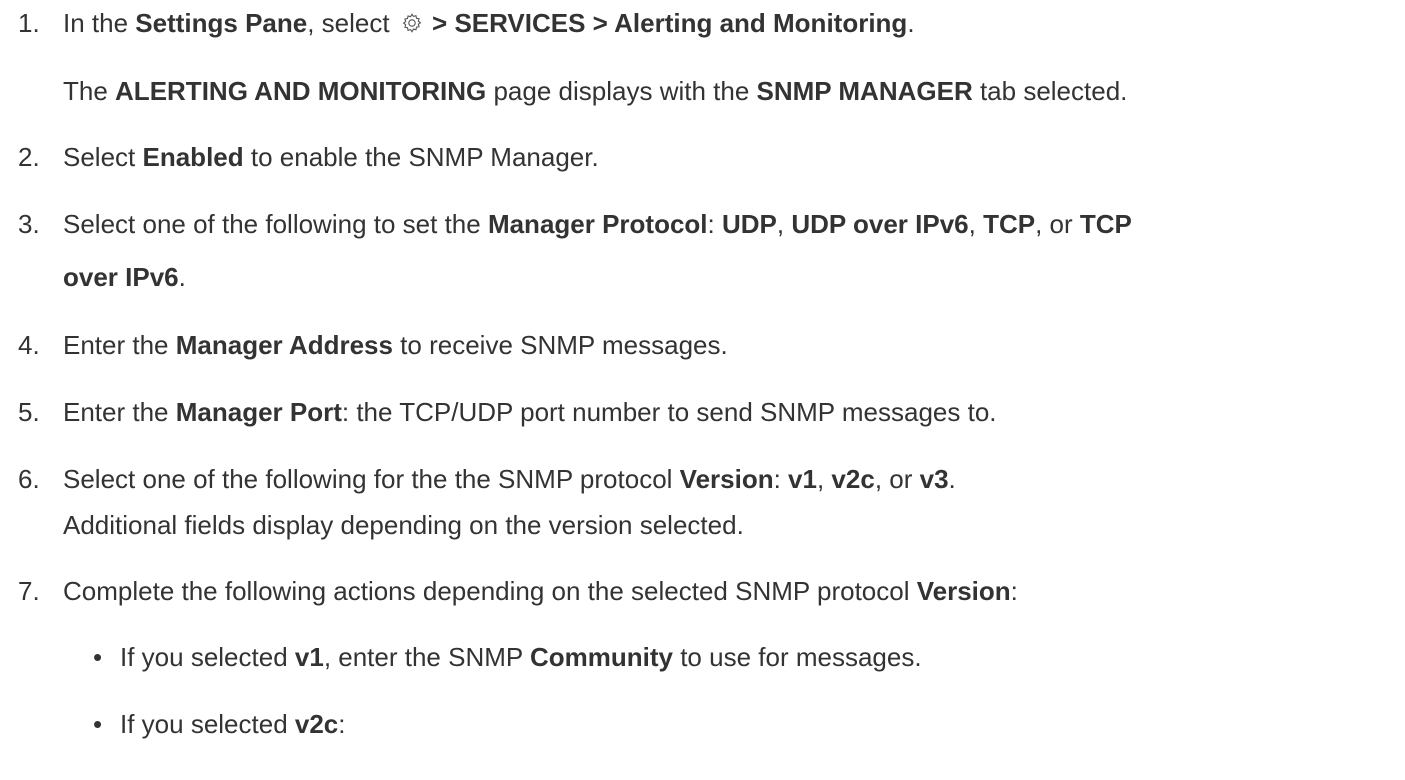  I want to click on ui-term-menu-path: > SERVICES > Alerting and Monitoring, so click(666, 23).